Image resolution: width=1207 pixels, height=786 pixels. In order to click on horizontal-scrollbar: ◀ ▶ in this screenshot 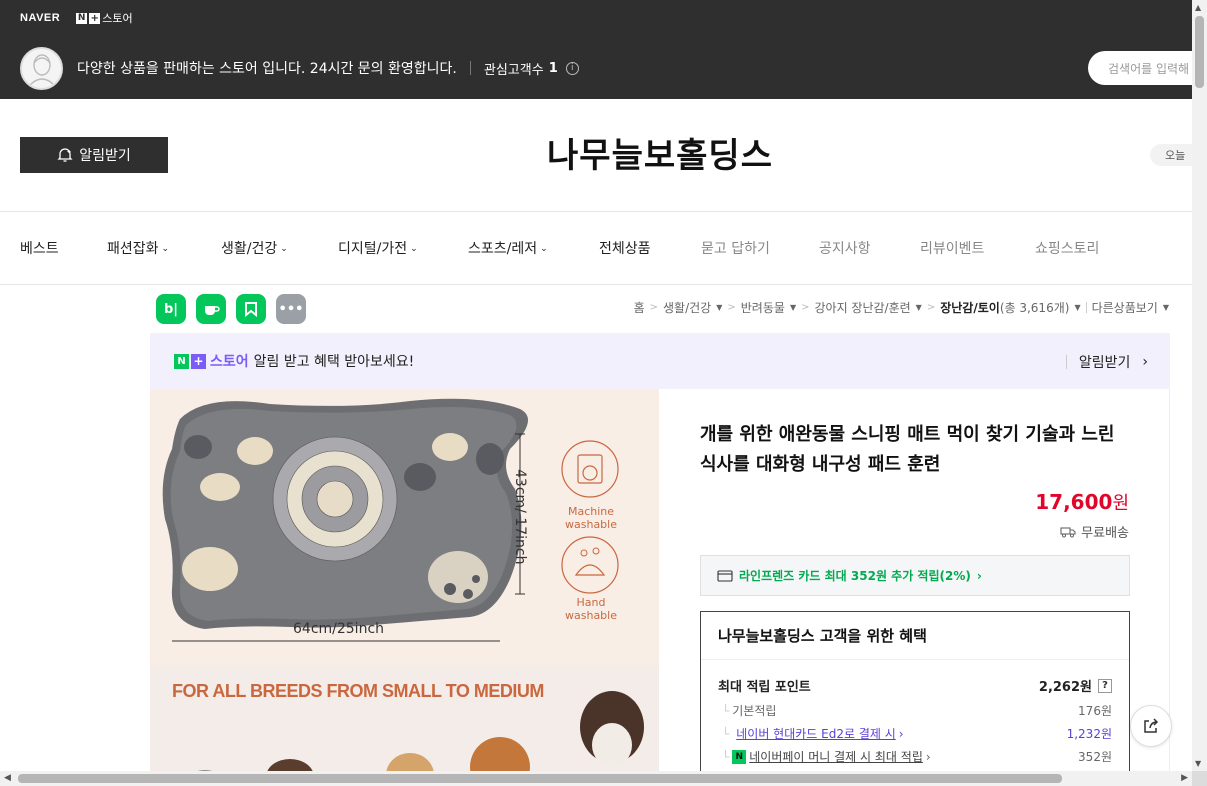, I will do `click(596, 778)`.